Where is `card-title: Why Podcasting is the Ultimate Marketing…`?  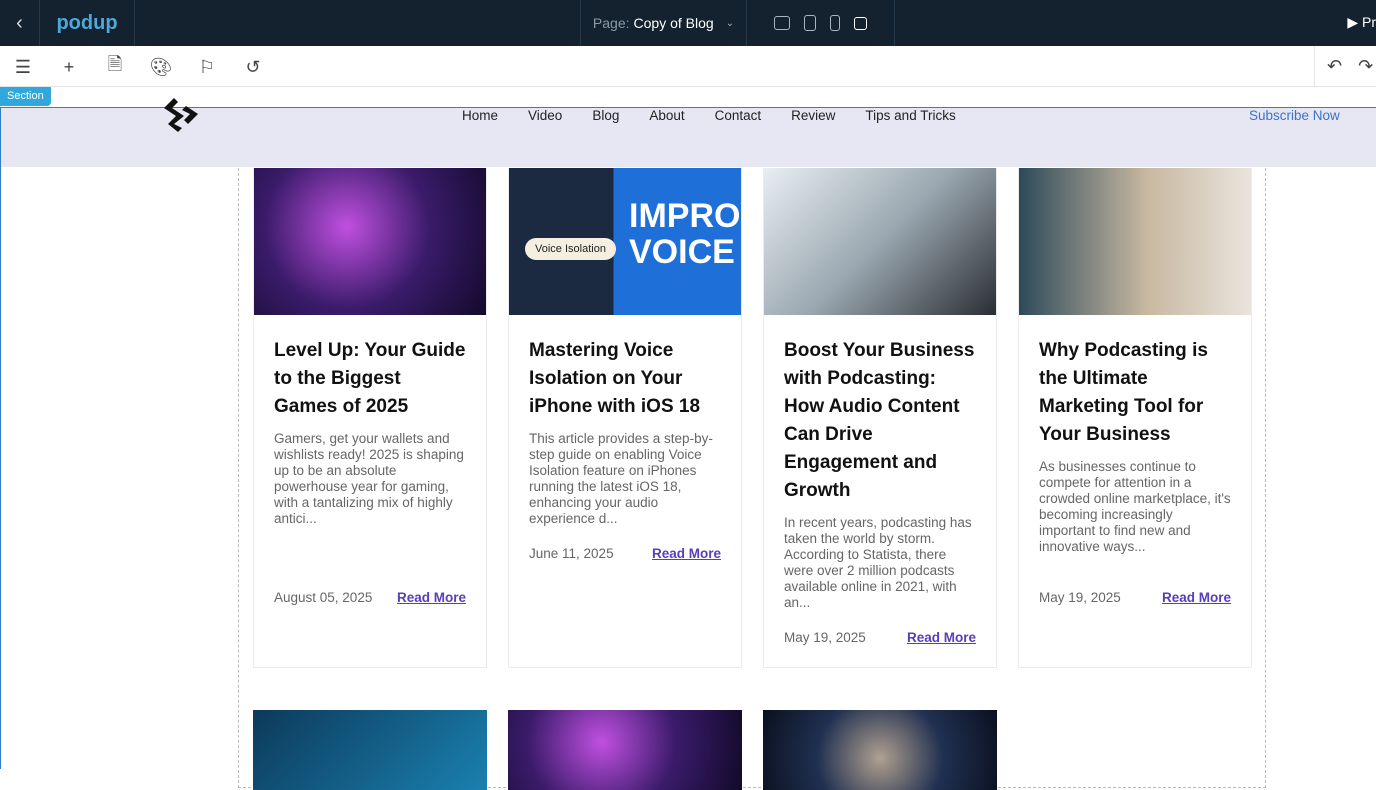 card-title: Why Podcasting is the Ultimate Marketing… is located at coordinates (1135, 393).